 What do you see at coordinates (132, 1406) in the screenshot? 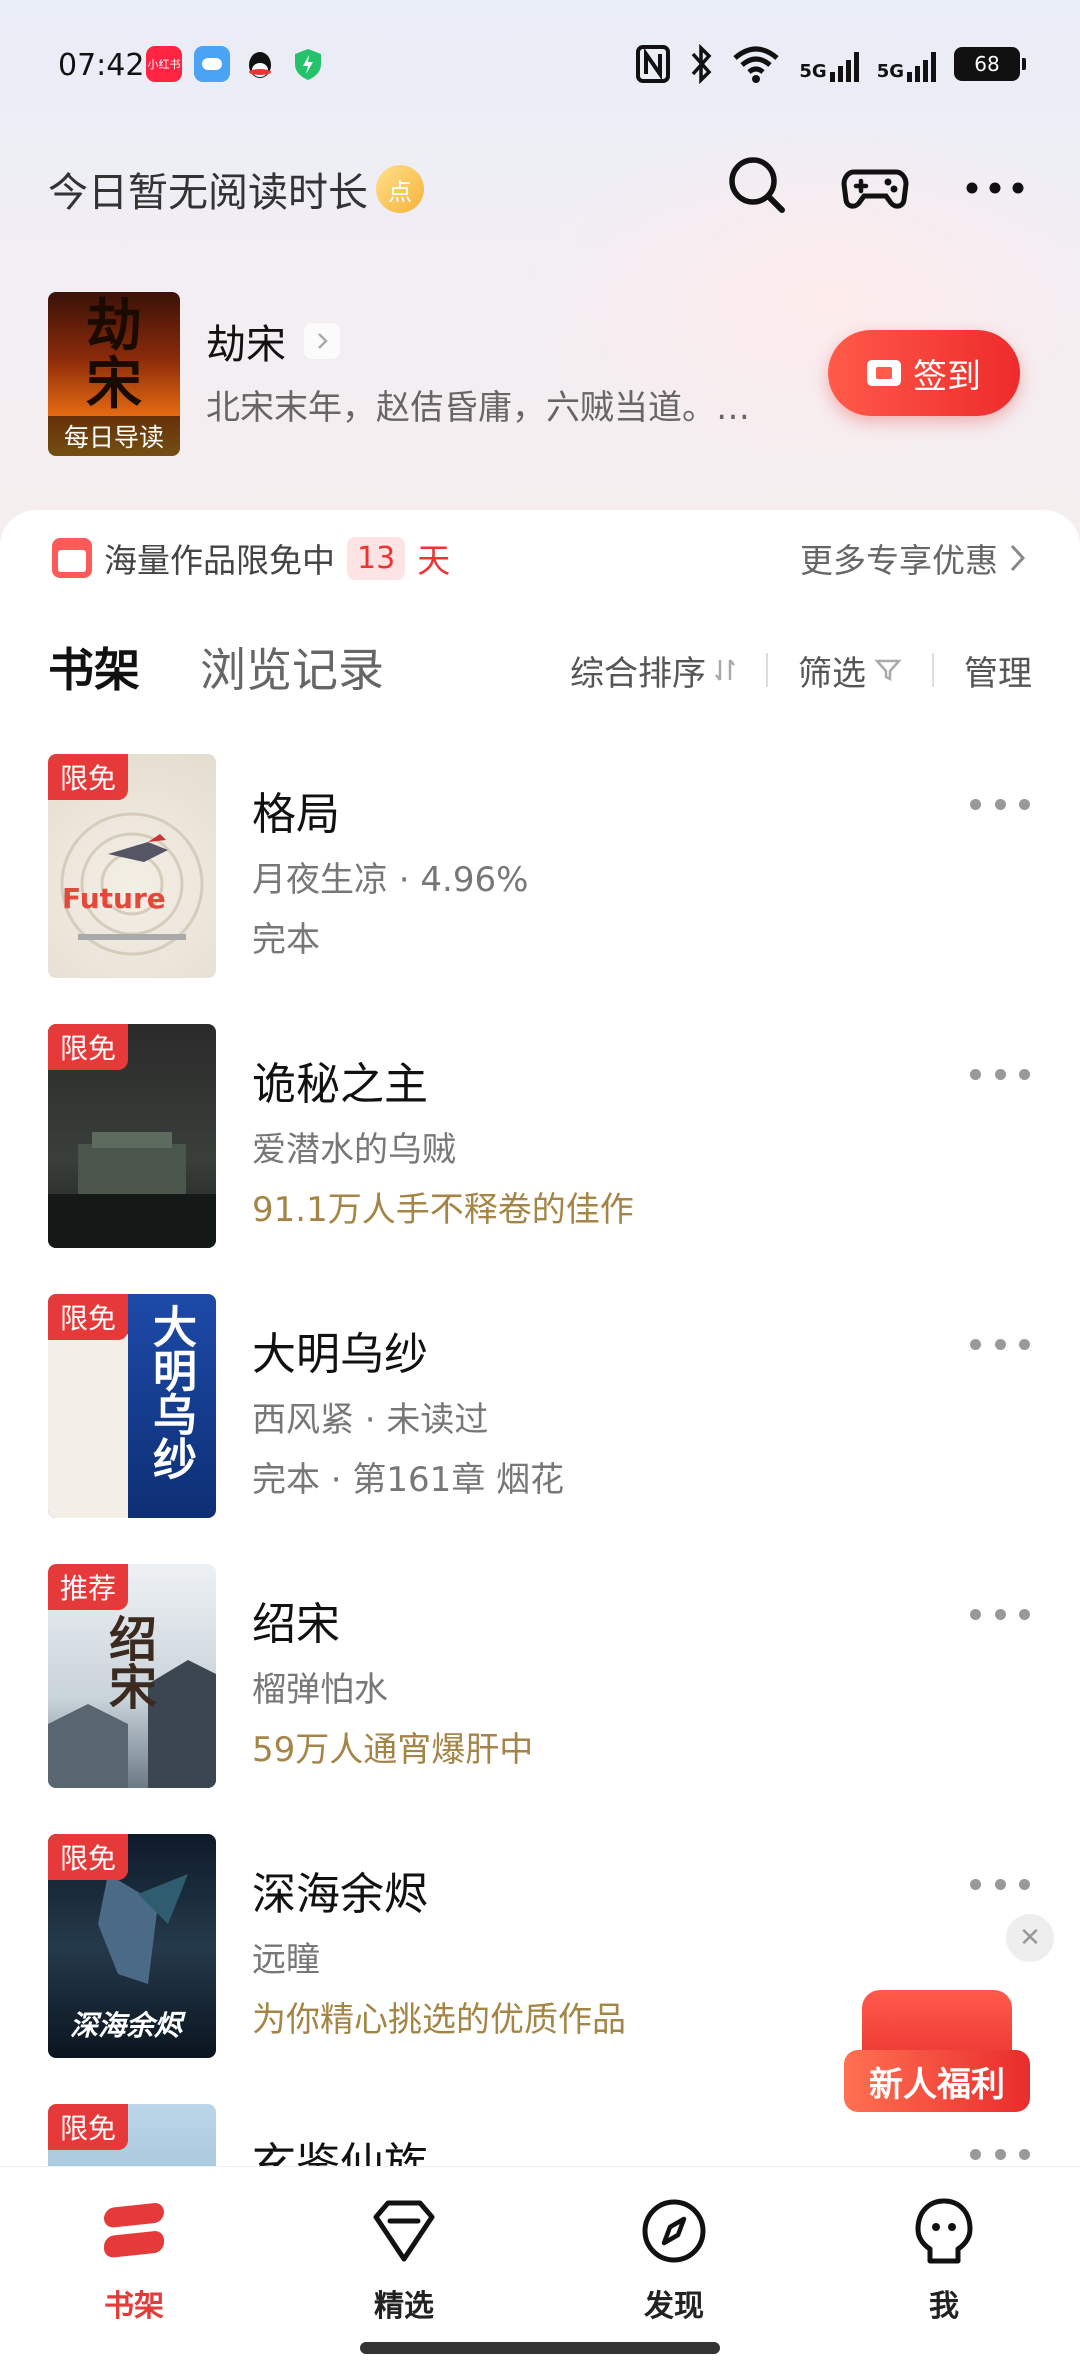
I see `book-cover: 大明乌纱 限免` at bounding box center [132, 1406].